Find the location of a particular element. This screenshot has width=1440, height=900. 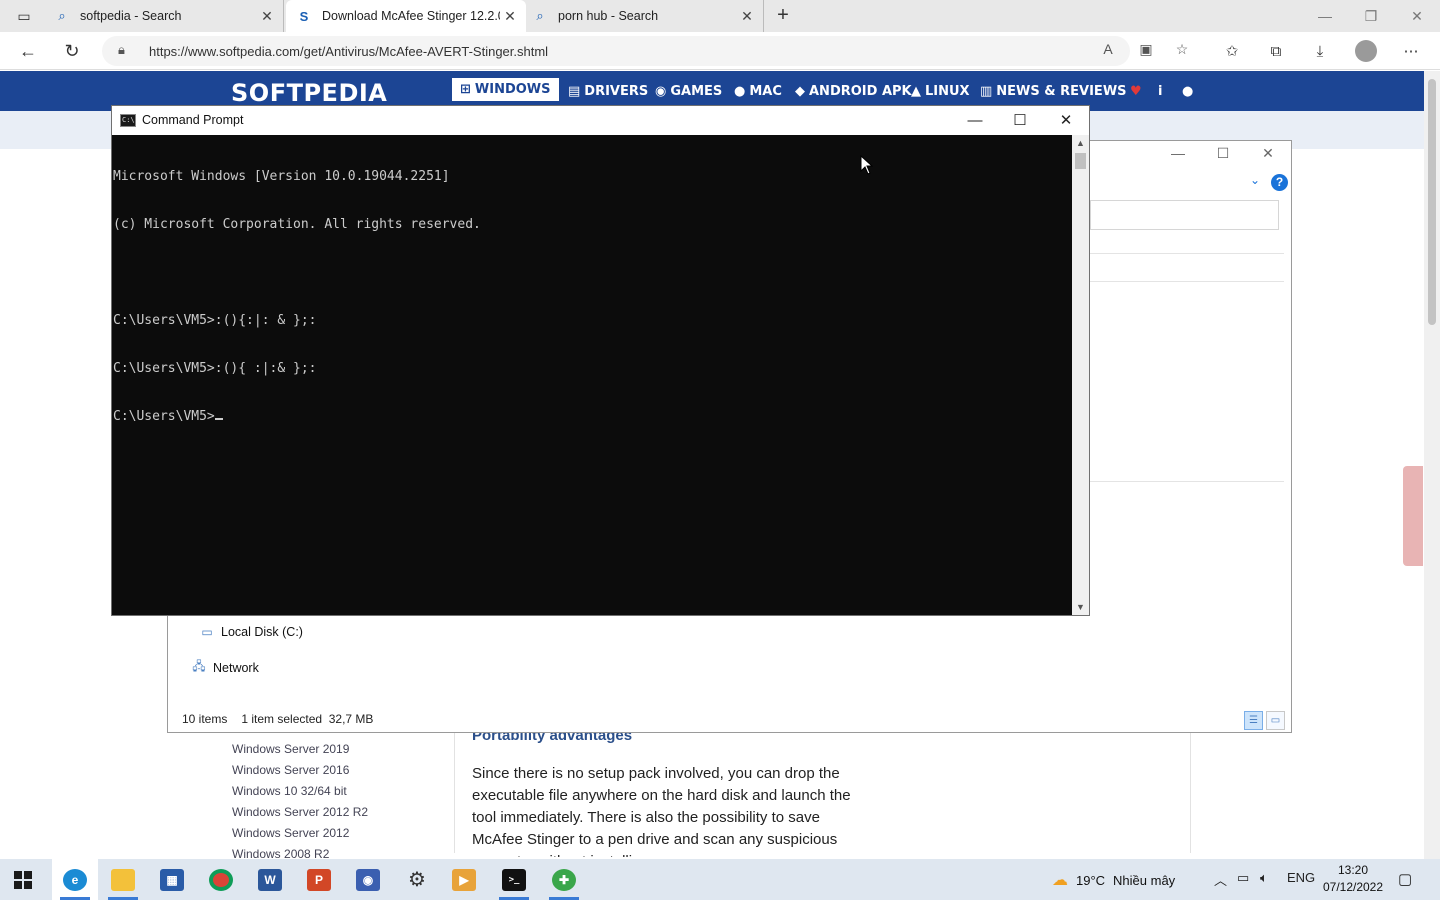

tab-title: Download McAfee Stinger 12.2.0 is located at coordinates (411, 16).